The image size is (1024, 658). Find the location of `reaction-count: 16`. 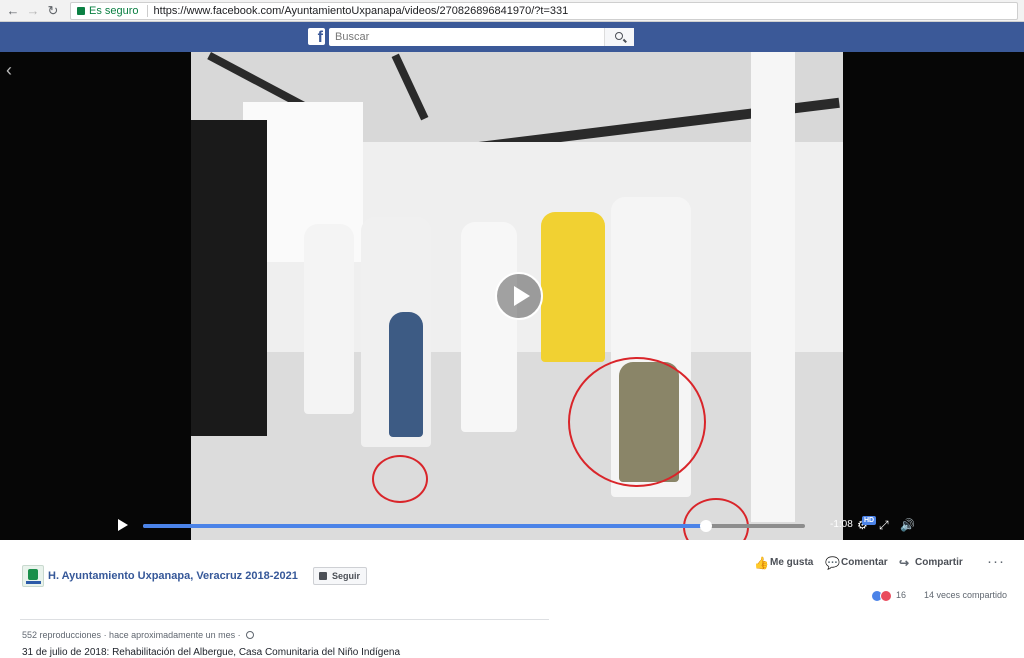

reaction-count: 16 is located at coordinates (901, 595).